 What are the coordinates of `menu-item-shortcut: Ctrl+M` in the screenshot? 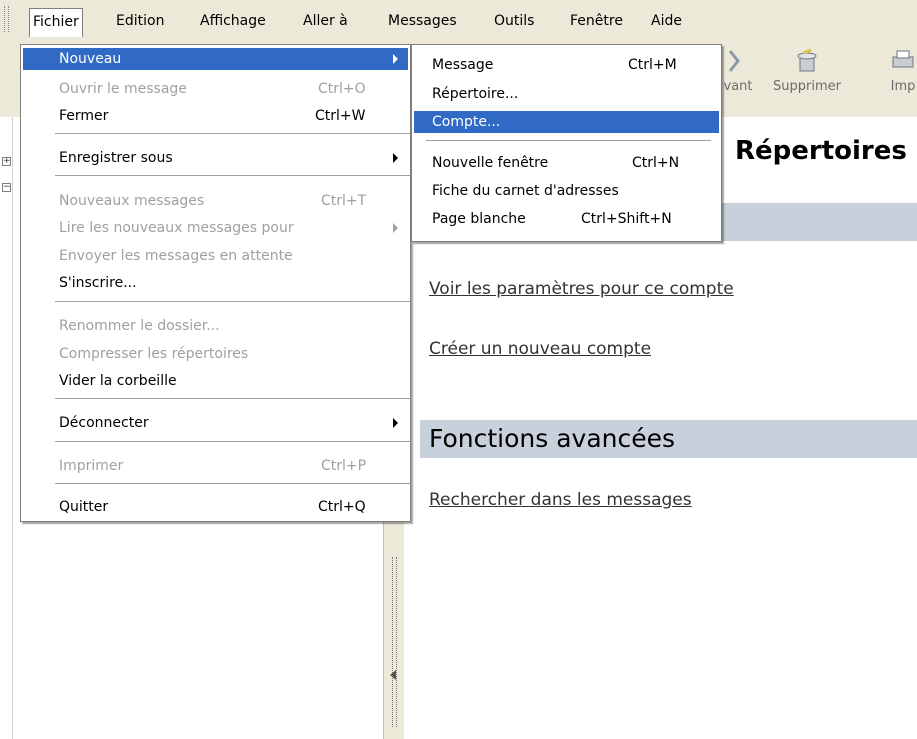 It's located at (652, 65).